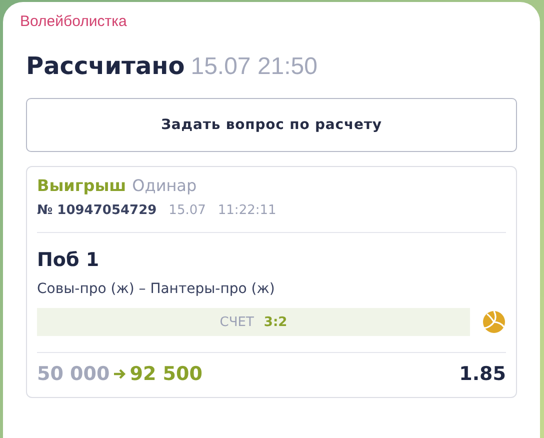 This screenshot has width=544, height=438. I want to click on bet-number: № 10947054729, so click(97, 210).